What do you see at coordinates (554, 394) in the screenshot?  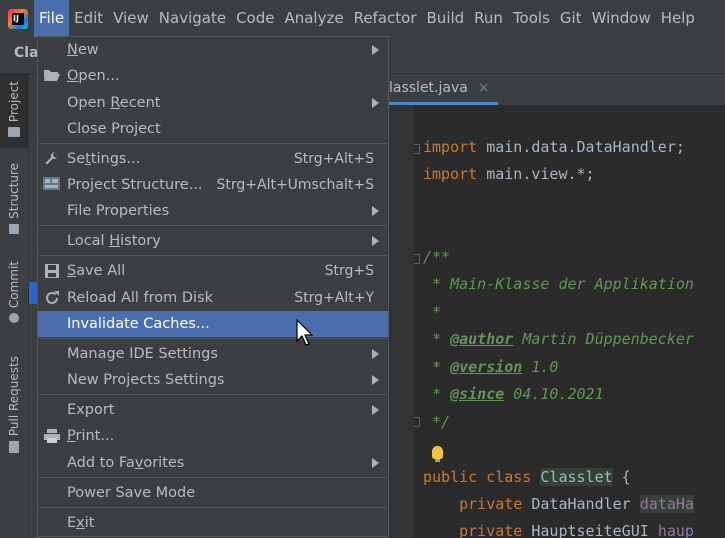 I see `doc-text: 04.10.2021` at bounding box center [554, 394].